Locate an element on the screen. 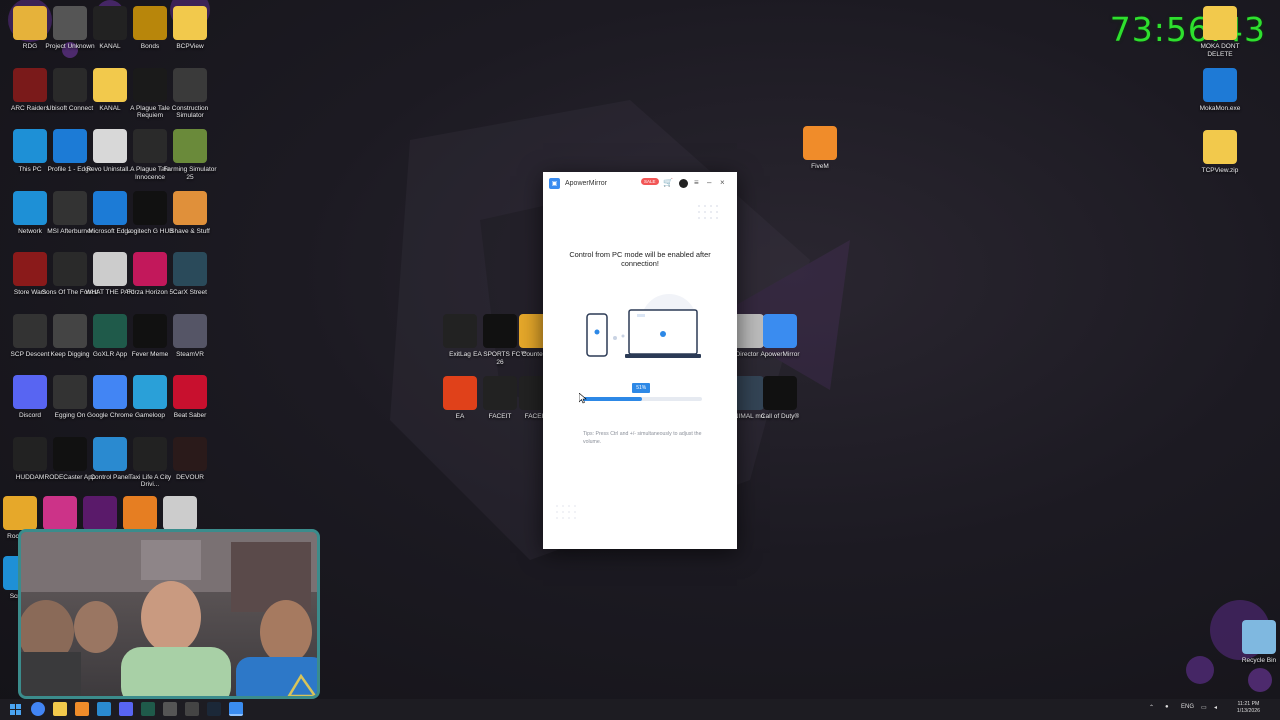  tray-overflow-icon: ⌃ is located at coordinates (1151, 707).